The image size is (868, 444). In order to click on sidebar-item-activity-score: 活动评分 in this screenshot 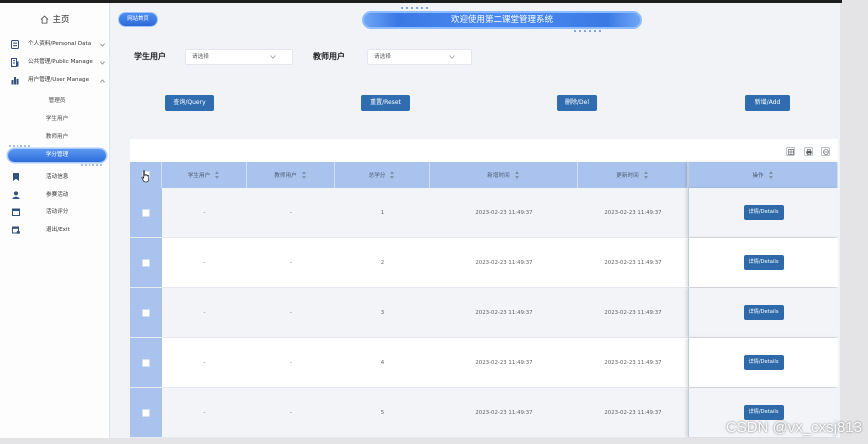, I will do `click(55, 212)`.